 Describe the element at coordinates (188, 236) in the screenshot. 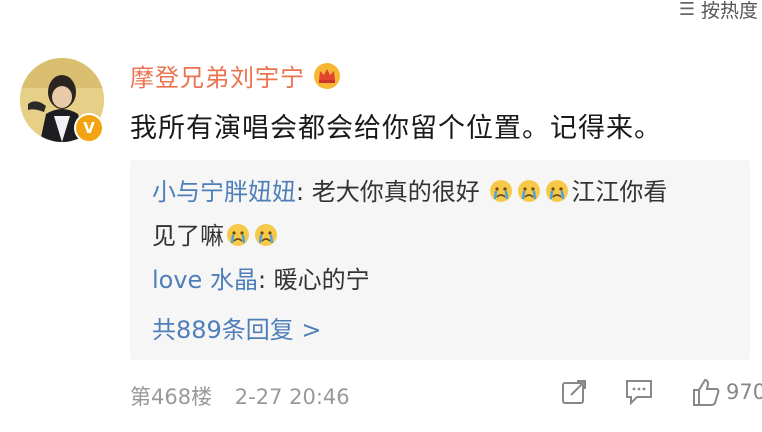

I see `reply-text: 见了嘛` at that location.